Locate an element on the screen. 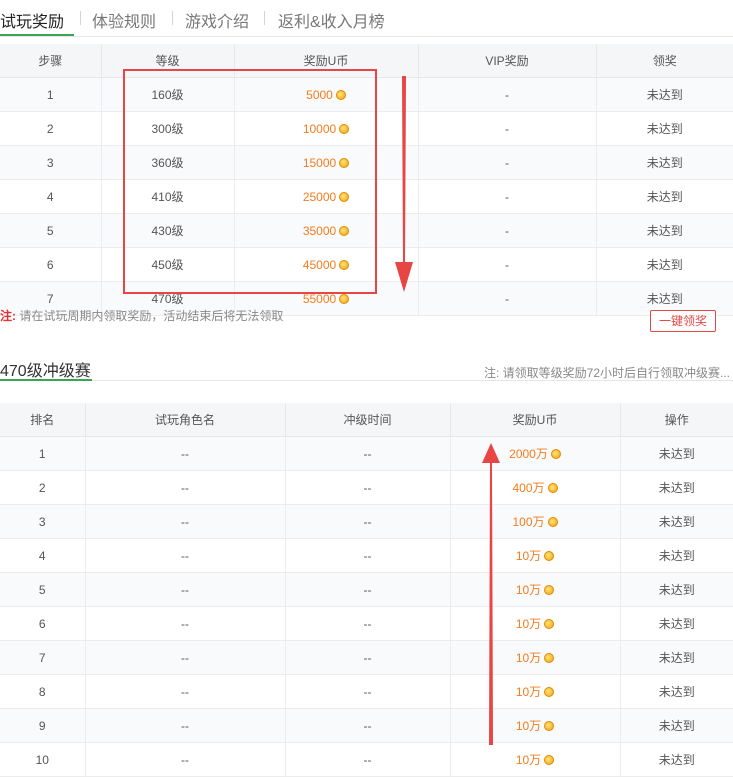  level-cell-value: 470级 is located at coordinates (167, 299).